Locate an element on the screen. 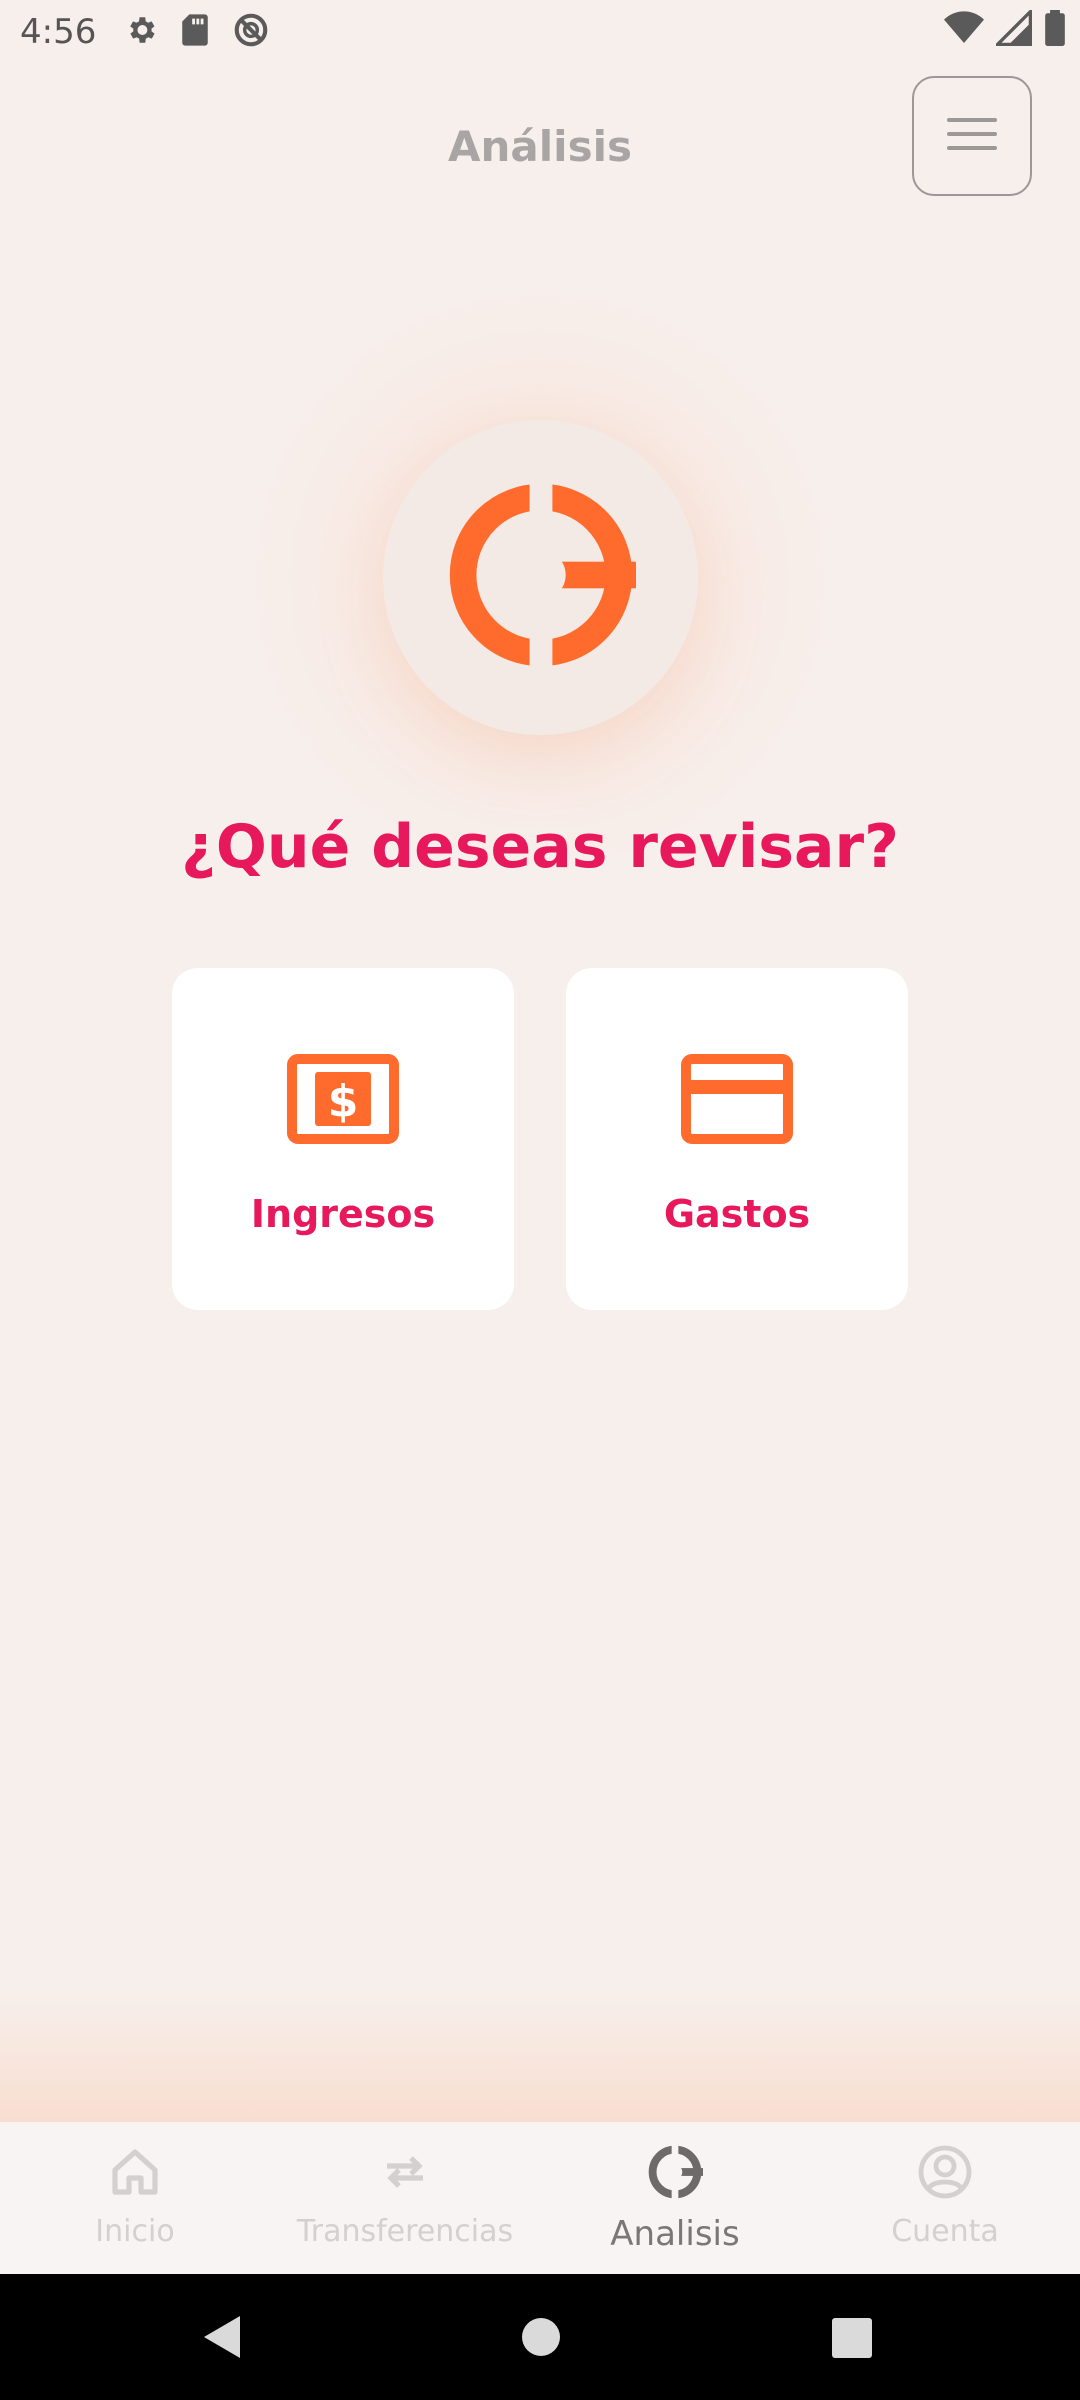  nav-label-analisis: Analisis is located at coordinates (675, 2234).